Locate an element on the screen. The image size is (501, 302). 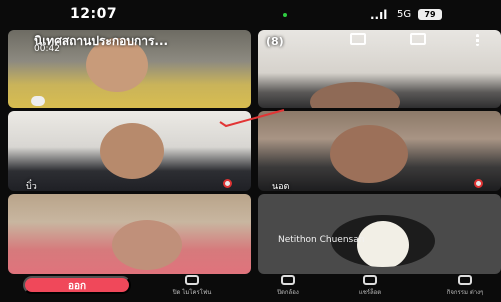
leave-button: ออก is located at coordinates (77, 285).